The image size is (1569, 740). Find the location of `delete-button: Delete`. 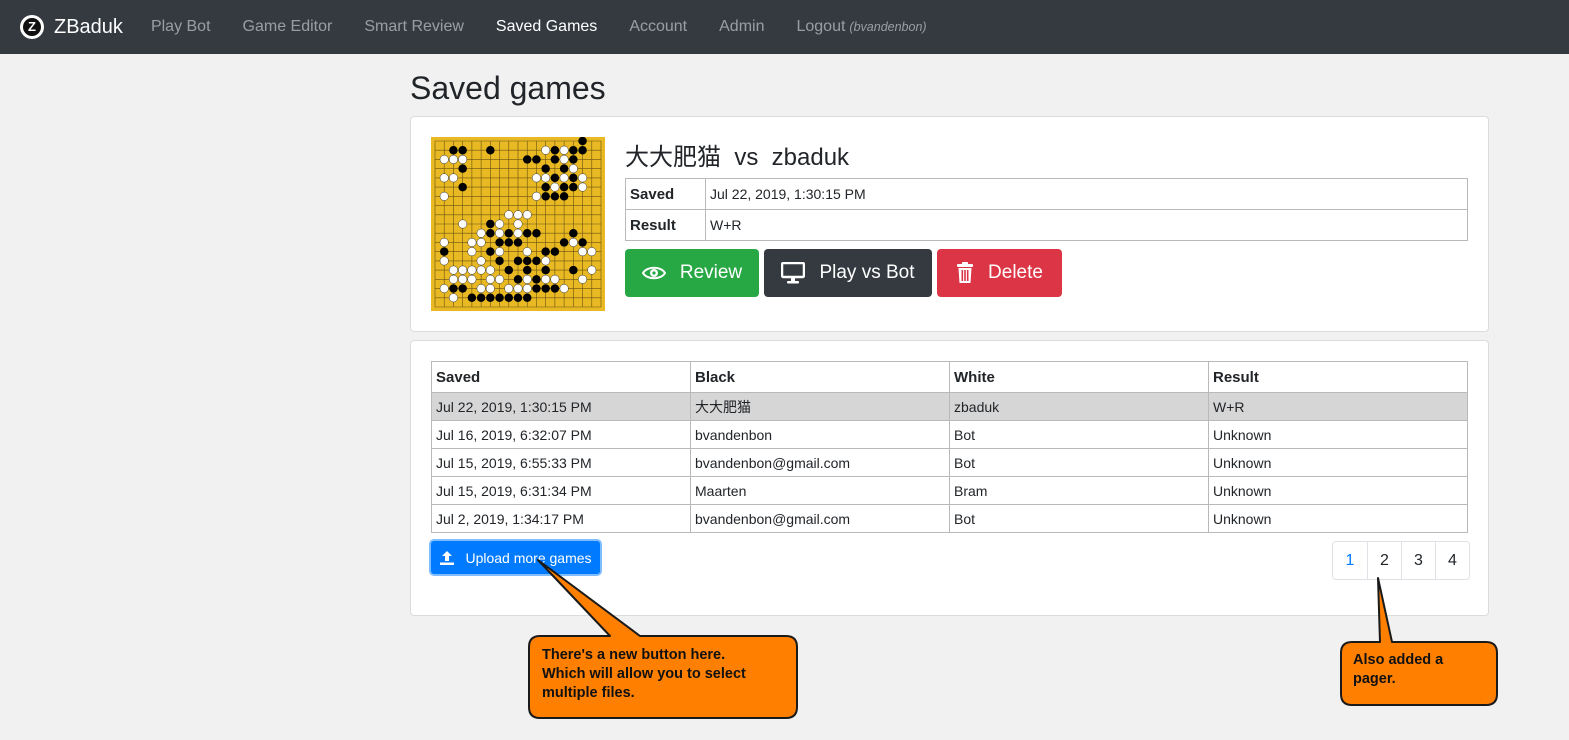

delete-button: Delete is located at coordinates (999, 273).